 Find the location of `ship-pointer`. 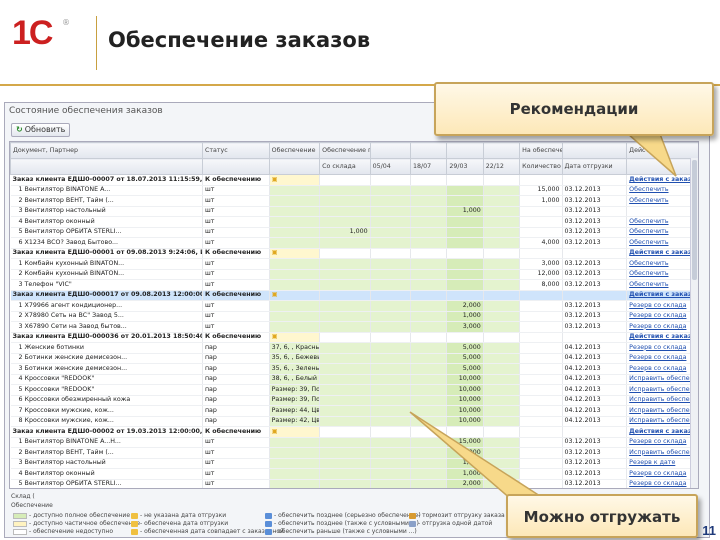

ship-pointer is located at coordinates (476, 456).